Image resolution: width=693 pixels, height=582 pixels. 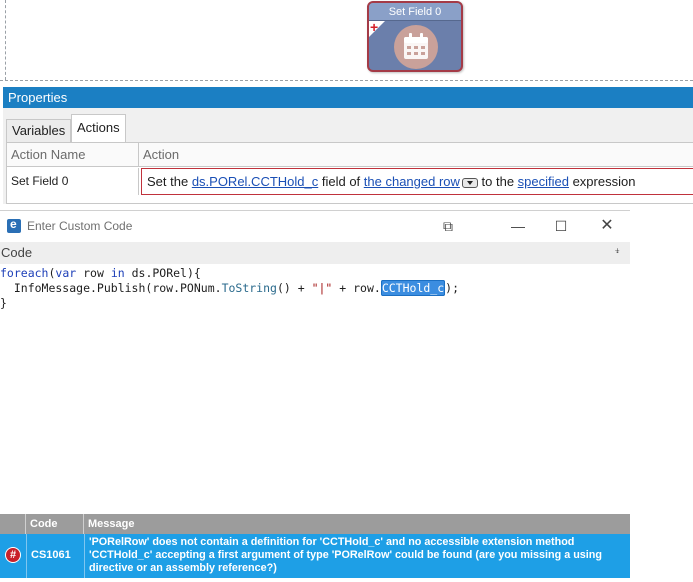 I want to click on expression-link: specified, so click(x=543, y=181).